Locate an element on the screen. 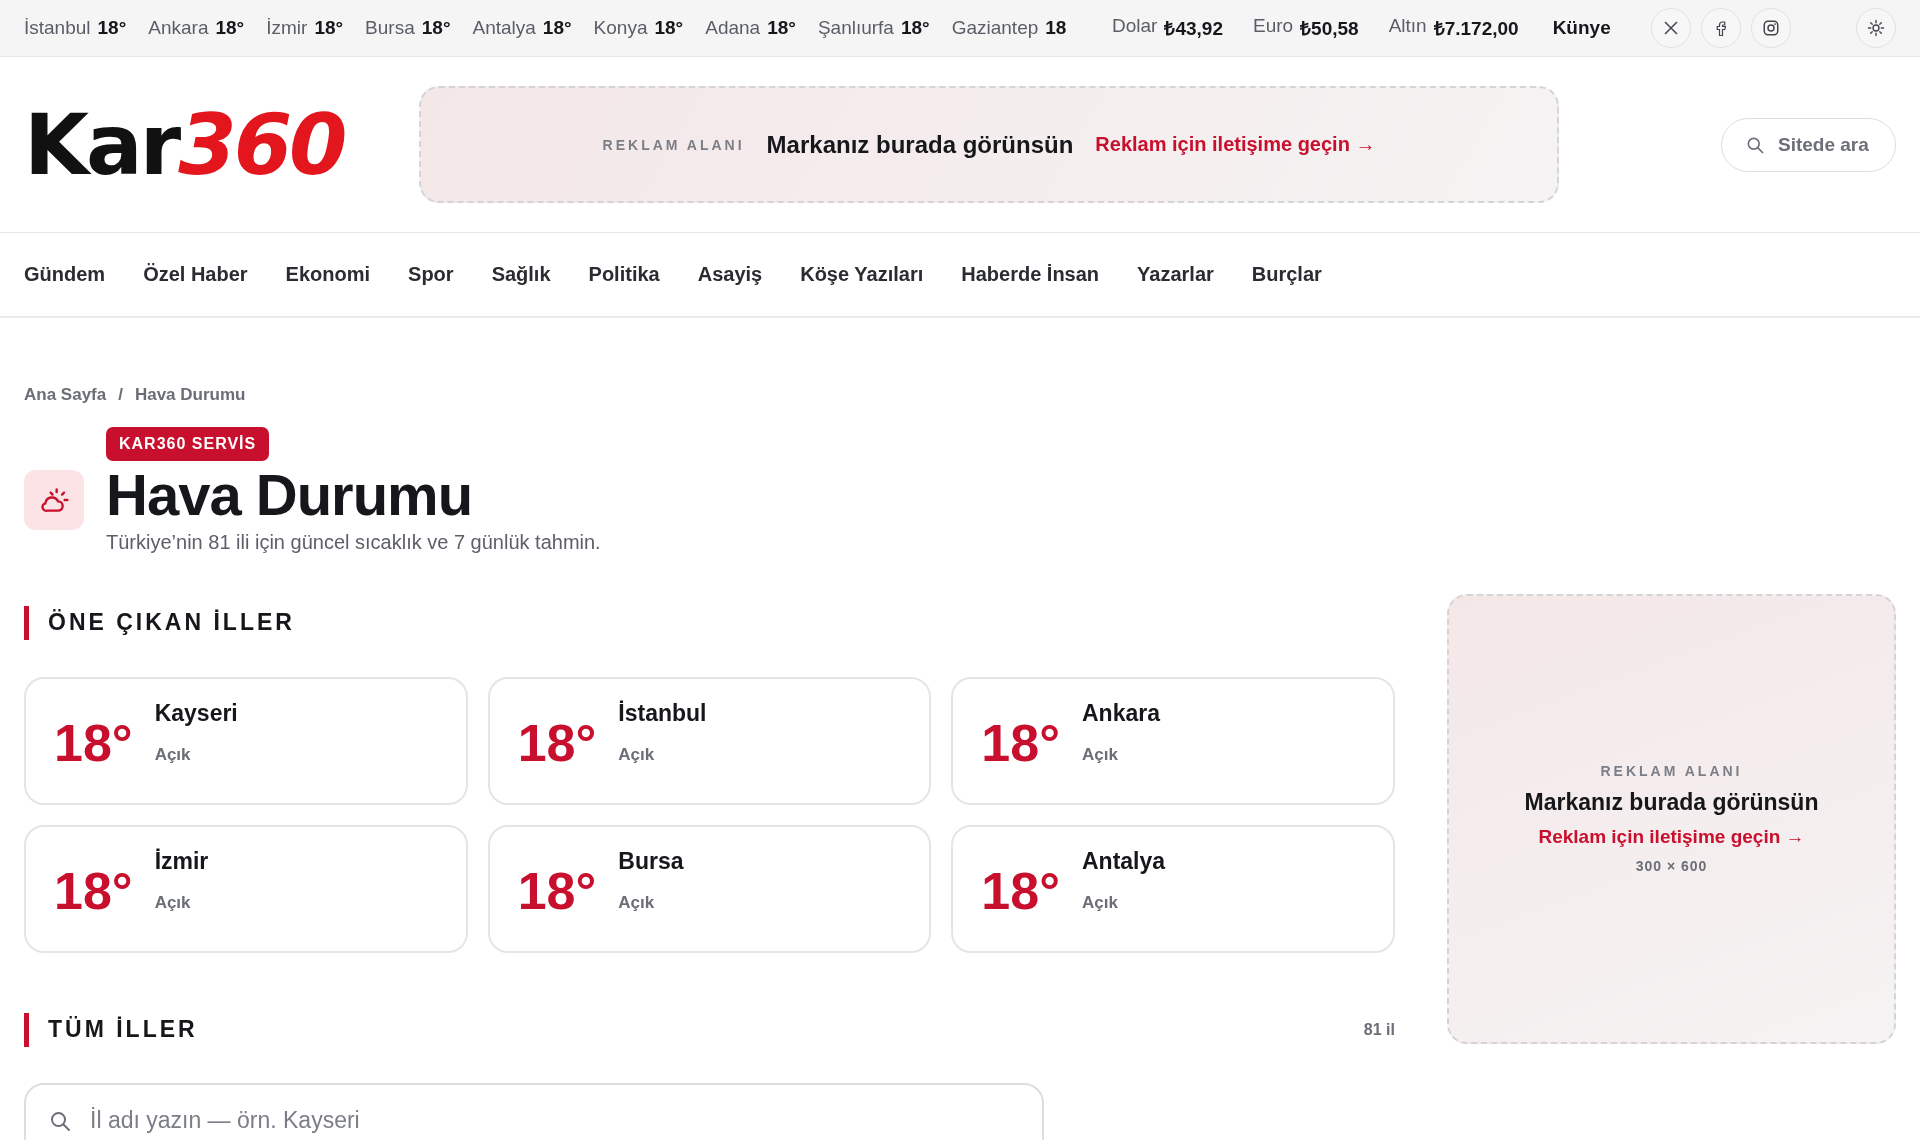 The width and height of the screenshot is (1920, 1140). nav-link: Burçlar is located at coordinates (1286, 274).